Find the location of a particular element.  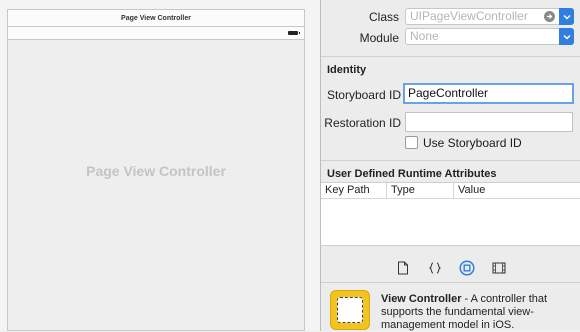

column-header-type: Type is located at coordinates (420, 190).